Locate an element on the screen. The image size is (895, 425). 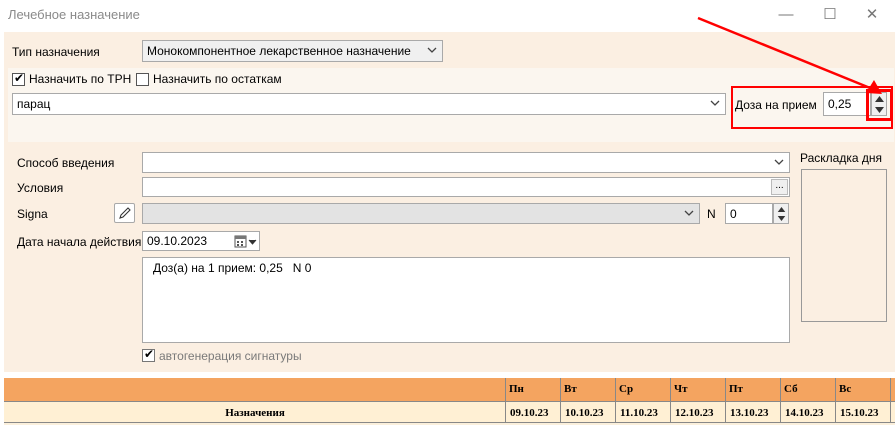
schedule-label-column: Назначения is located at coordinates (255, 400).